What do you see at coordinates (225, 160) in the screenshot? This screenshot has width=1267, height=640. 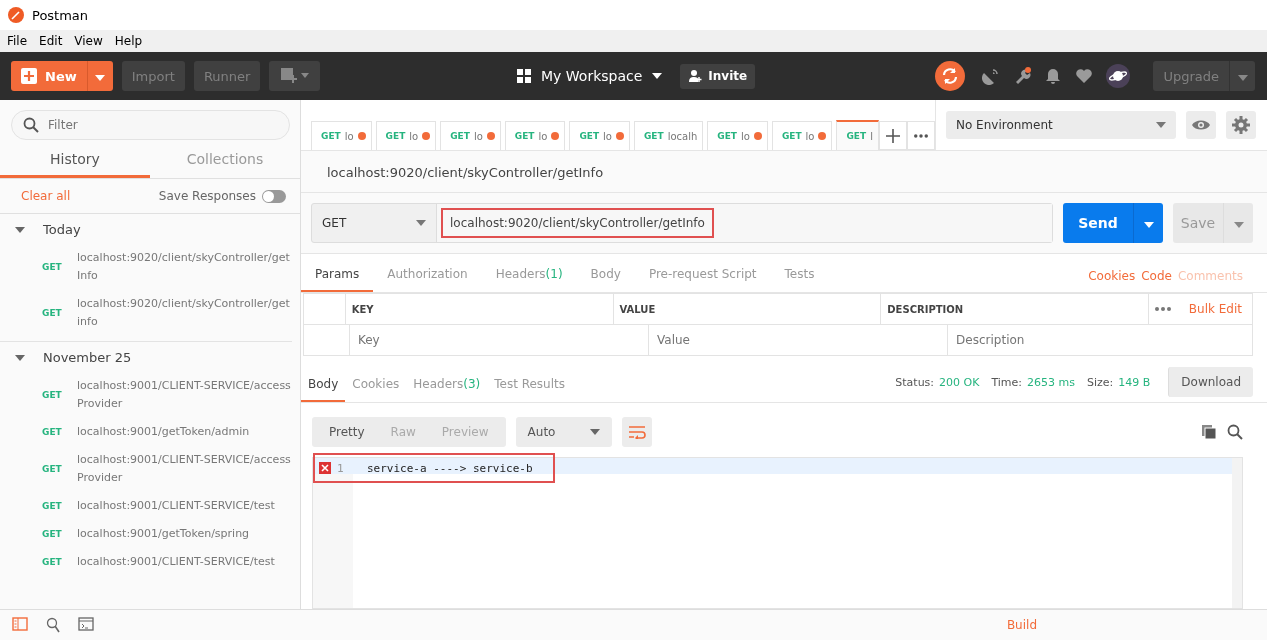 I see `sidebar-tab: Collections` at bounding box center [225, 160].